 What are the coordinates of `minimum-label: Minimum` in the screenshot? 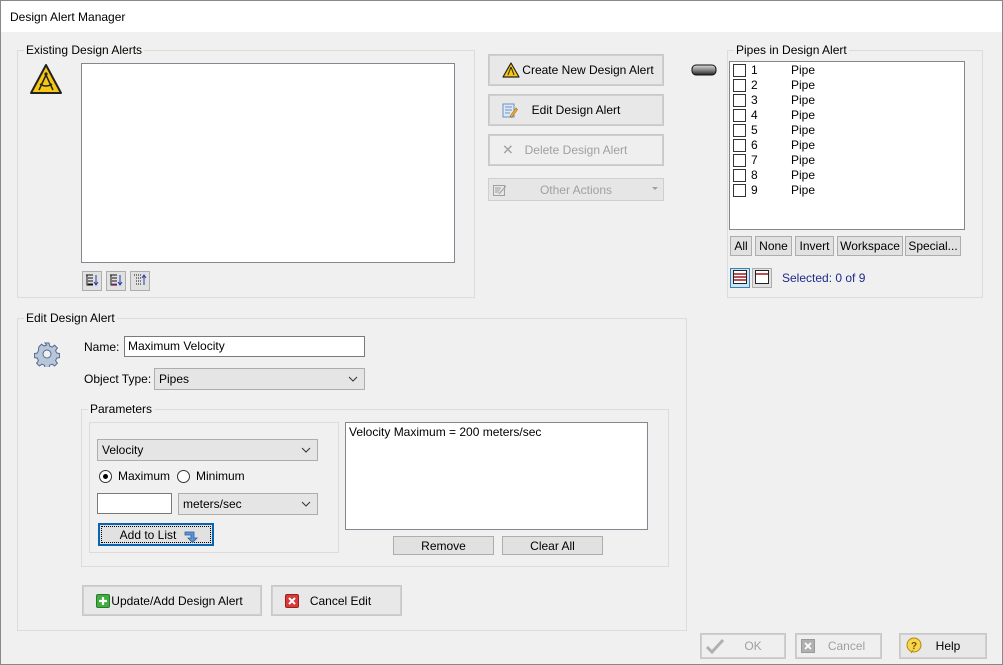 It's located at (220, 476).